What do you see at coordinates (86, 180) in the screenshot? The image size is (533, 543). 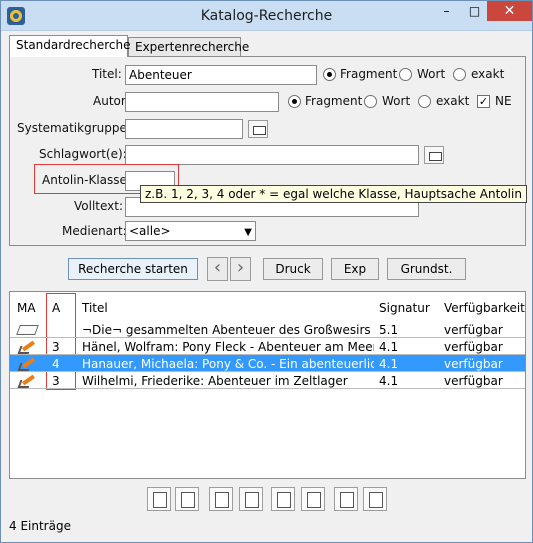 I see `antolin-label: Antolin-Klasse:` at bounding box center [86, 180].